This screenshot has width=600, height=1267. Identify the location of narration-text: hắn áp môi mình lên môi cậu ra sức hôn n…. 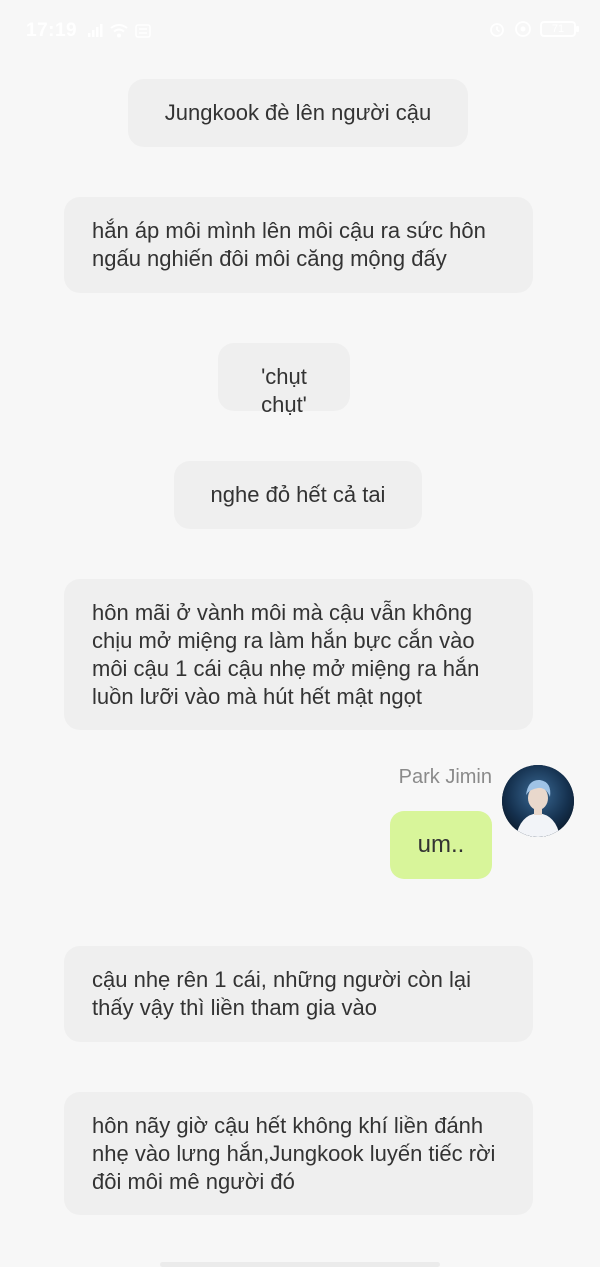
(289, 244).